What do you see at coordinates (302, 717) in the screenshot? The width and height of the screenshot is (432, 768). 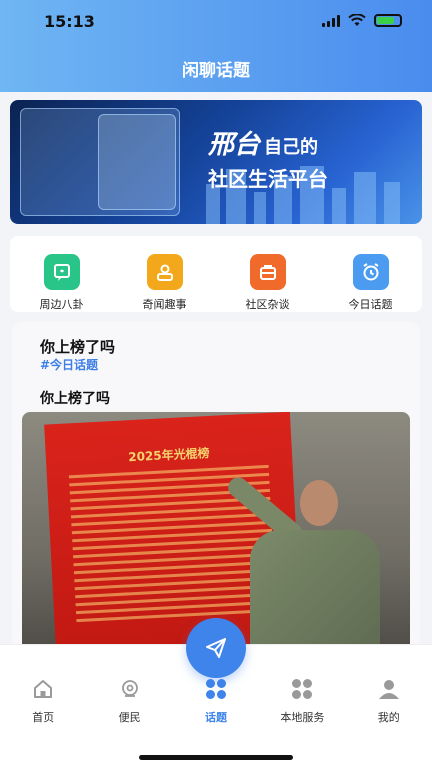 I see `tab-label-local-service: 本地服务` at bounding box center [302, 717].